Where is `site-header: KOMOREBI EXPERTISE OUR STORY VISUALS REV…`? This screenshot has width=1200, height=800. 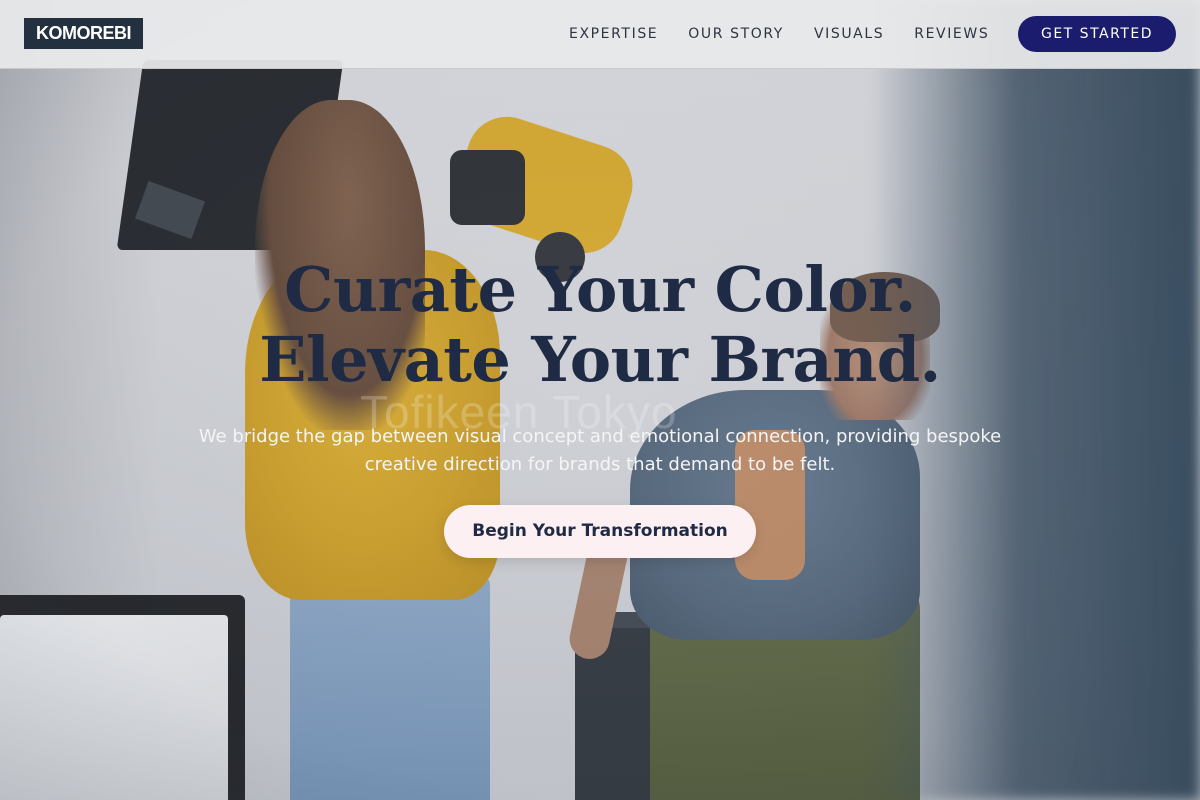 site-header: KOMOREBI EXPERTISE OUR STORY VISUALS REV… is located at coordinates (600, 34).